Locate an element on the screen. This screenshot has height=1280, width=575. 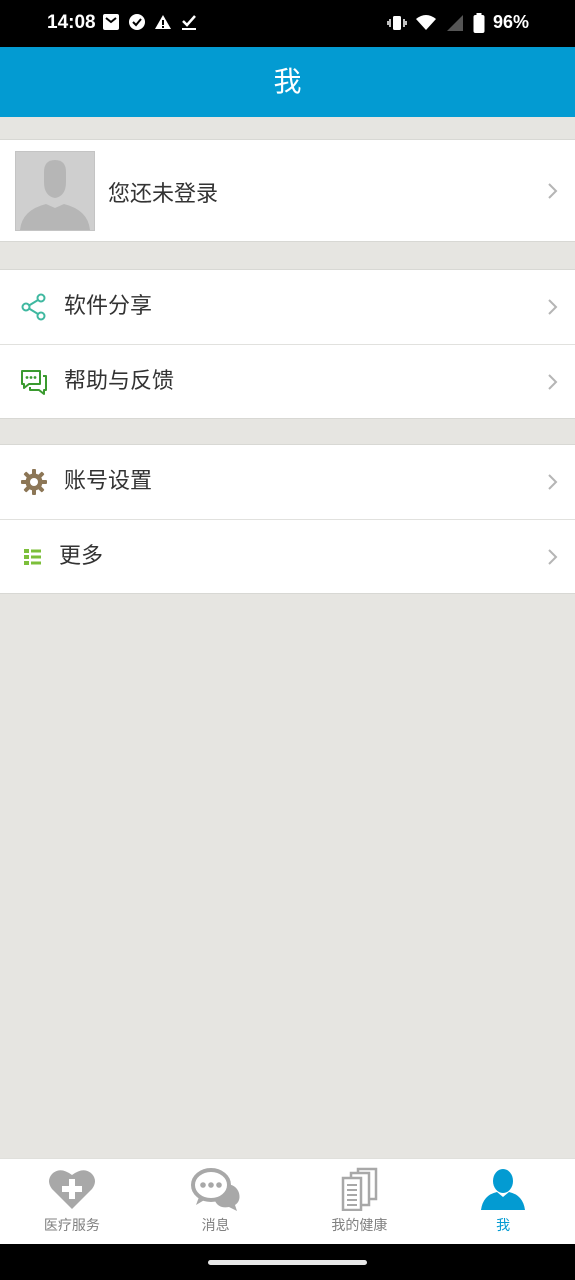
home-gesture-bar is located at coordinates (287, 1262).